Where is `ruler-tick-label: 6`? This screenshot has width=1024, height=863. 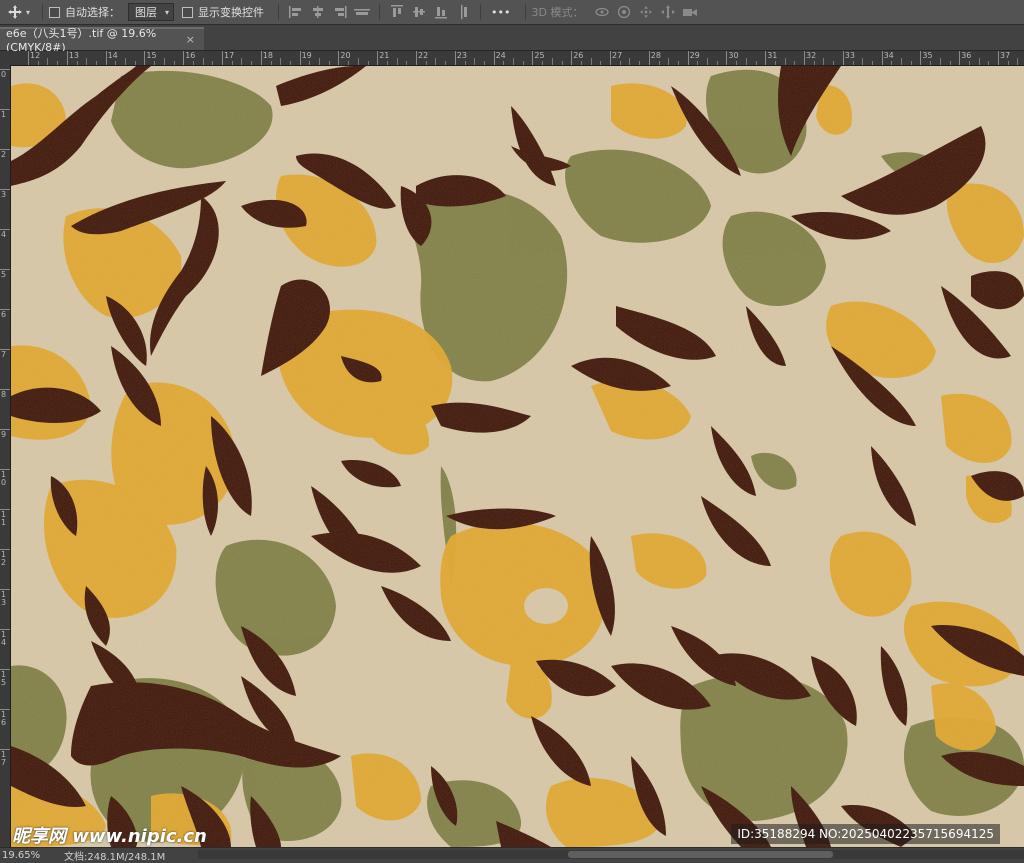 ruler-tick-label: 6 is located at coordinates (4, 314).